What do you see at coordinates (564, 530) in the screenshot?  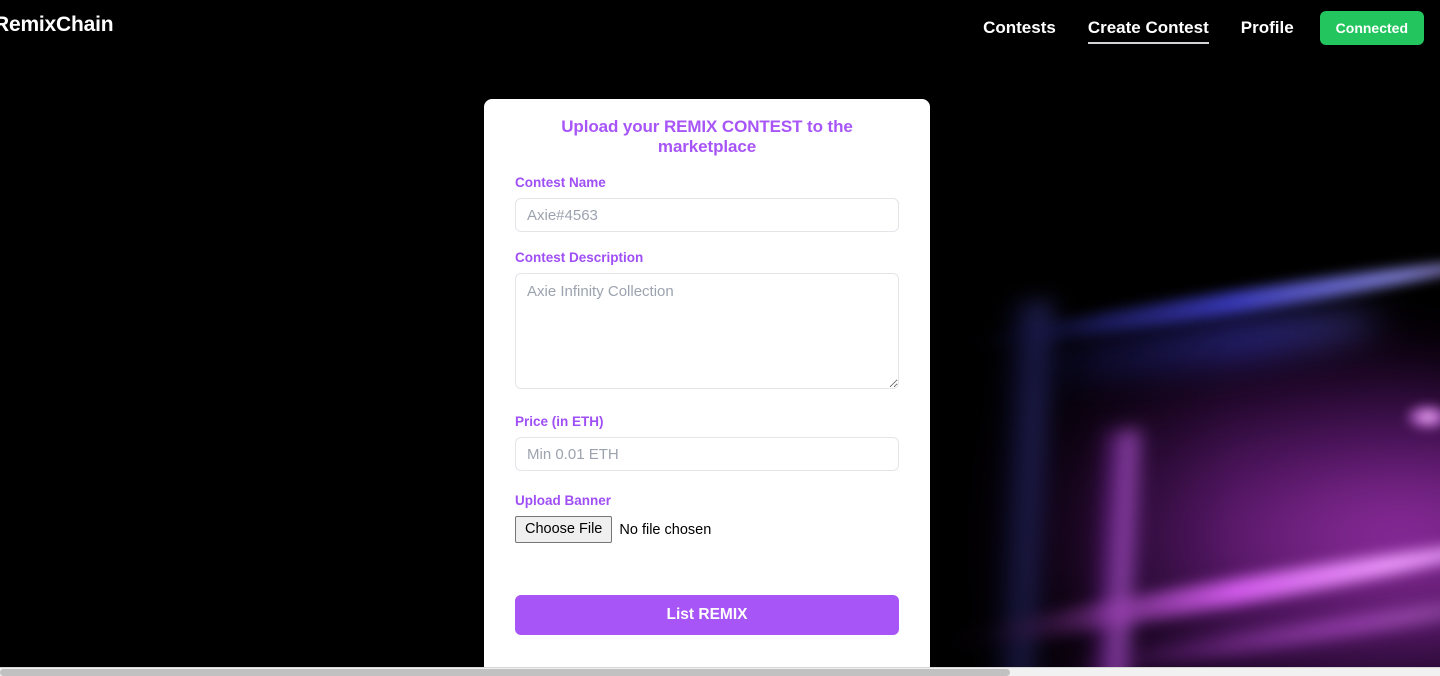 I see `choose-file-button: Choose File` at bounding box center [564, 530].